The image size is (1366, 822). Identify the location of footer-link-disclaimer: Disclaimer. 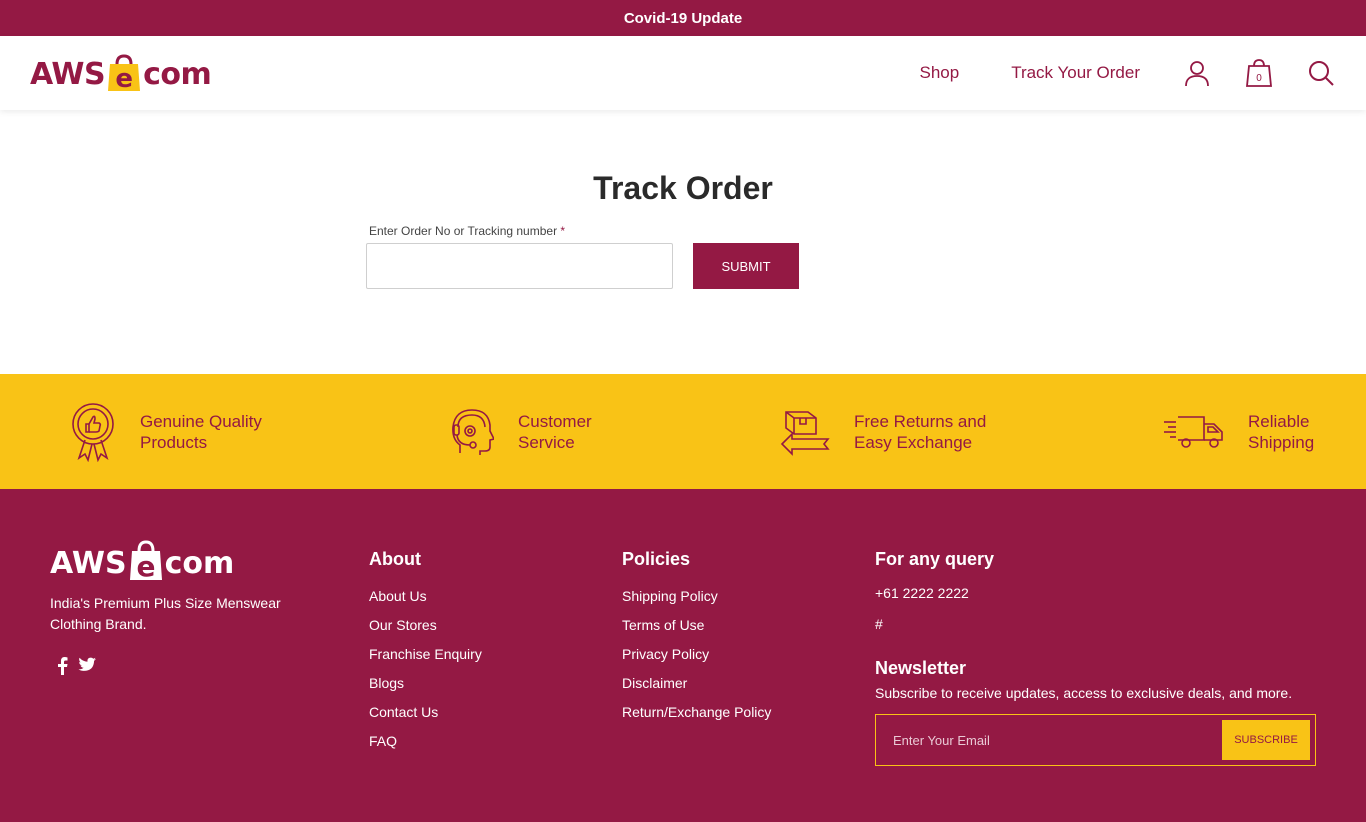
(696, 683).